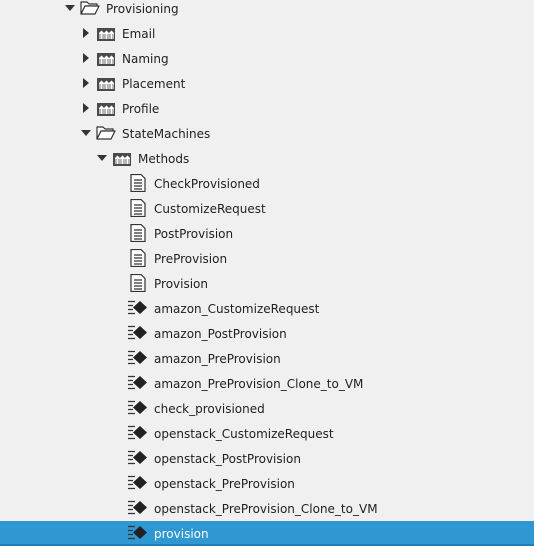  Describe the element at coordinates (190, 259) in the screenshot. I see `tree-node-label: PreProvision` at that location.